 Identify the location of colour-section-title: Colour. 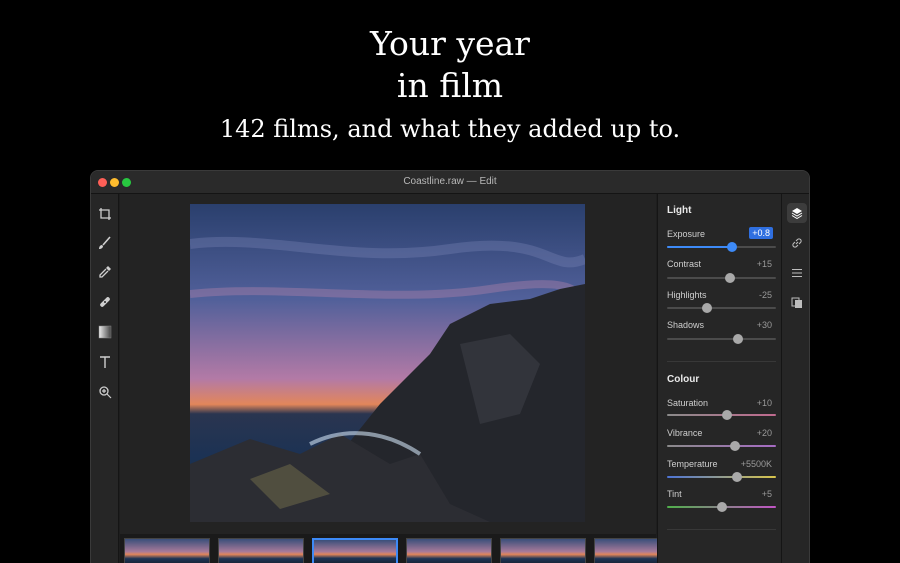
(683, 379).